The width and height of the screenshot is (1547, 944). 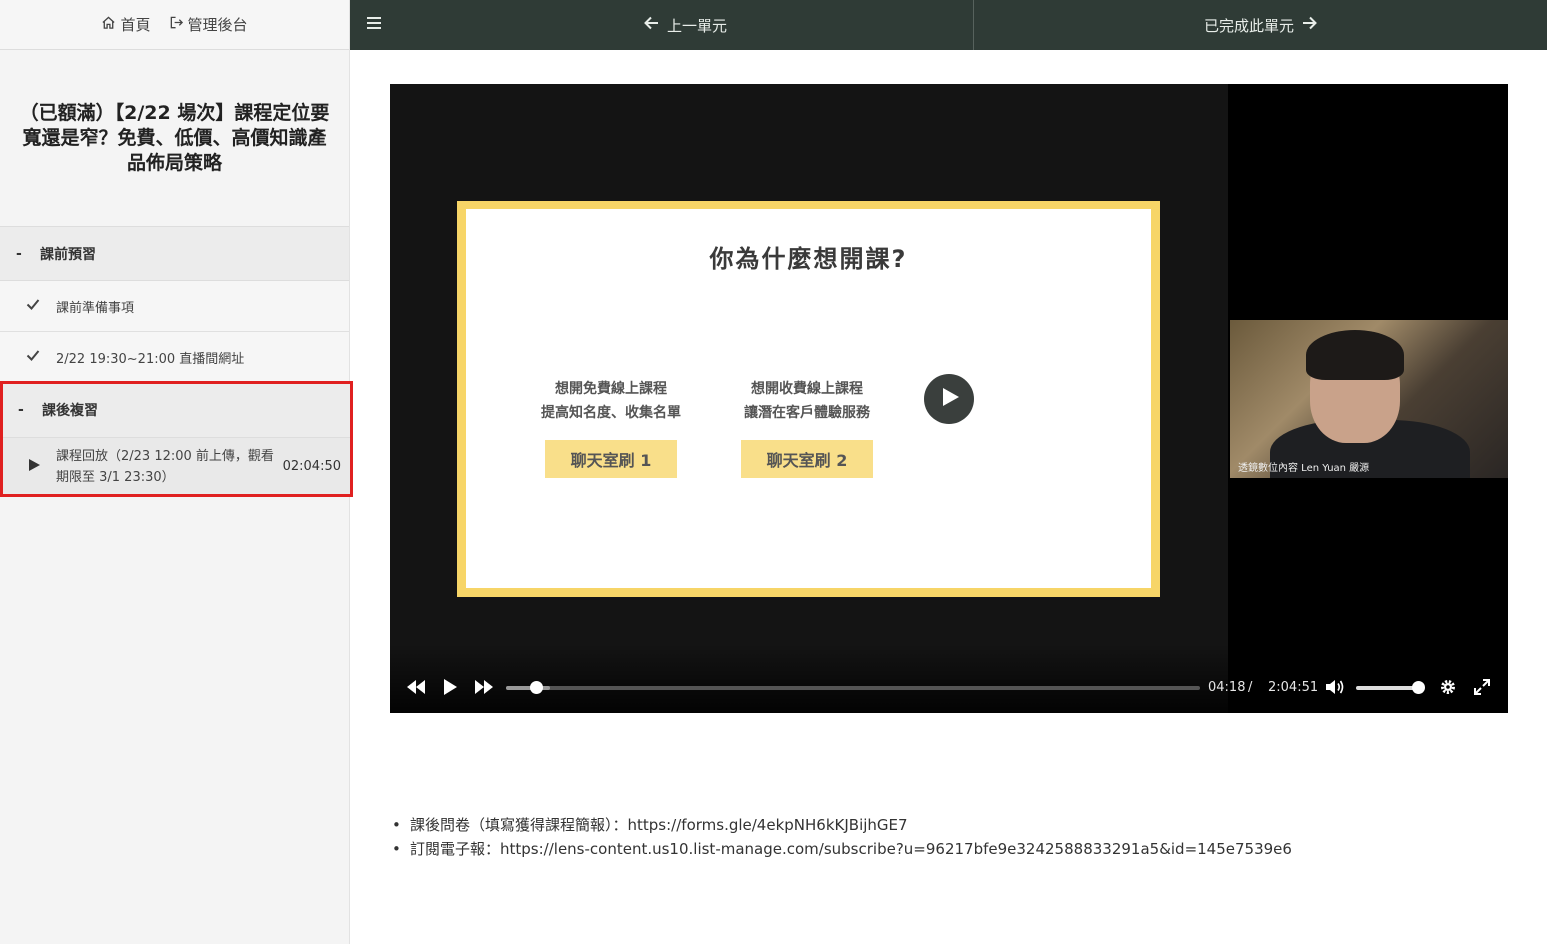 What do you see at coordinates (808, 259) in the screenshot?
I see `slide-title: 你為什麼想開課?` at bounding box center [808, 259].